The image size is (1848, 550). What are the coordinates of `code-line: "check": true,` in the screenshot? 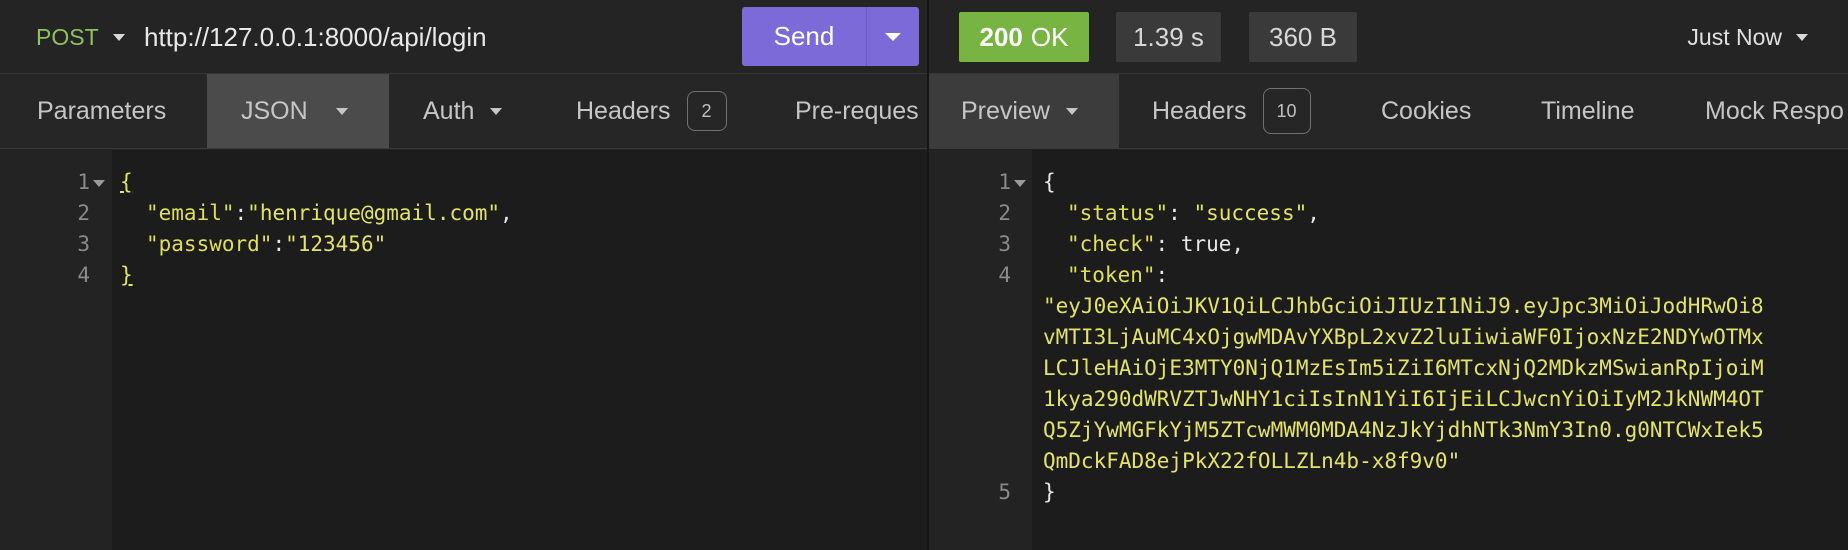 It's located at (1156, 244).